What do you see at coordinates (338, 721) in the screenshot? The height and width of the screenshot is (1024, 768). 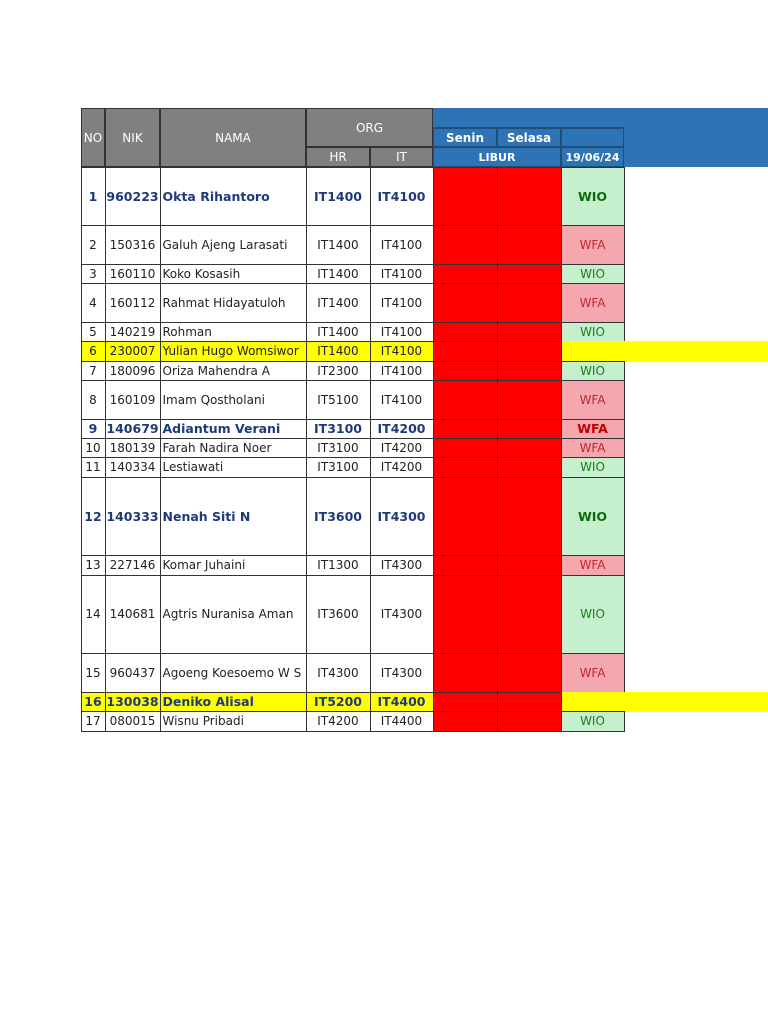 I see `cell-hr: IT4200` at bounding box center [338, 721].